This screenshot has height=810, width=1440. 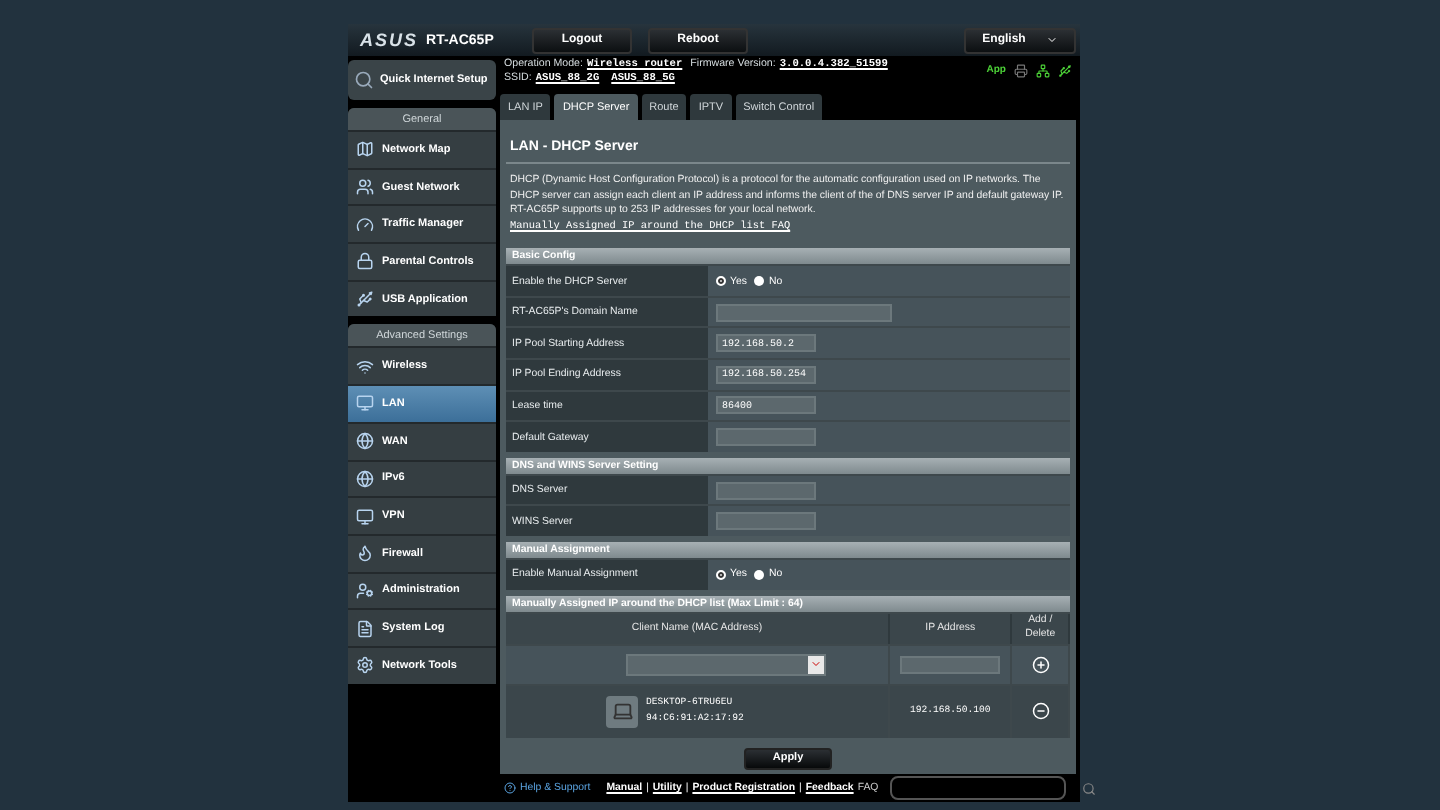 I want to click on gauge-icon, so click(x=365, y=224).